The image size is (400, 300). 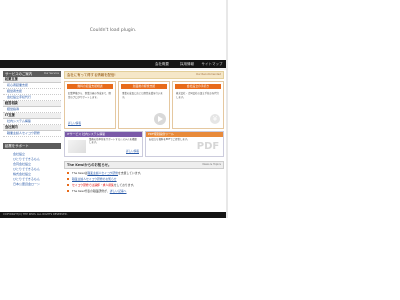 I want to click on sidebar-header-title: サービスのご案内, so click(x=19, y=74).